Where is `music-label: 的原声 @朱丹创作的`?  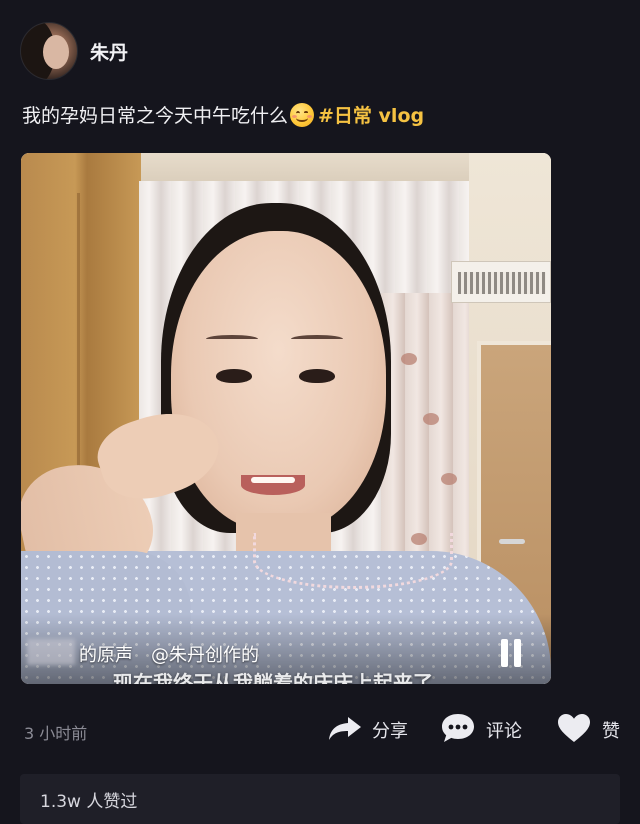
music-label: 的原声 @朱丹创作的 is located at coordinates (169, 654).